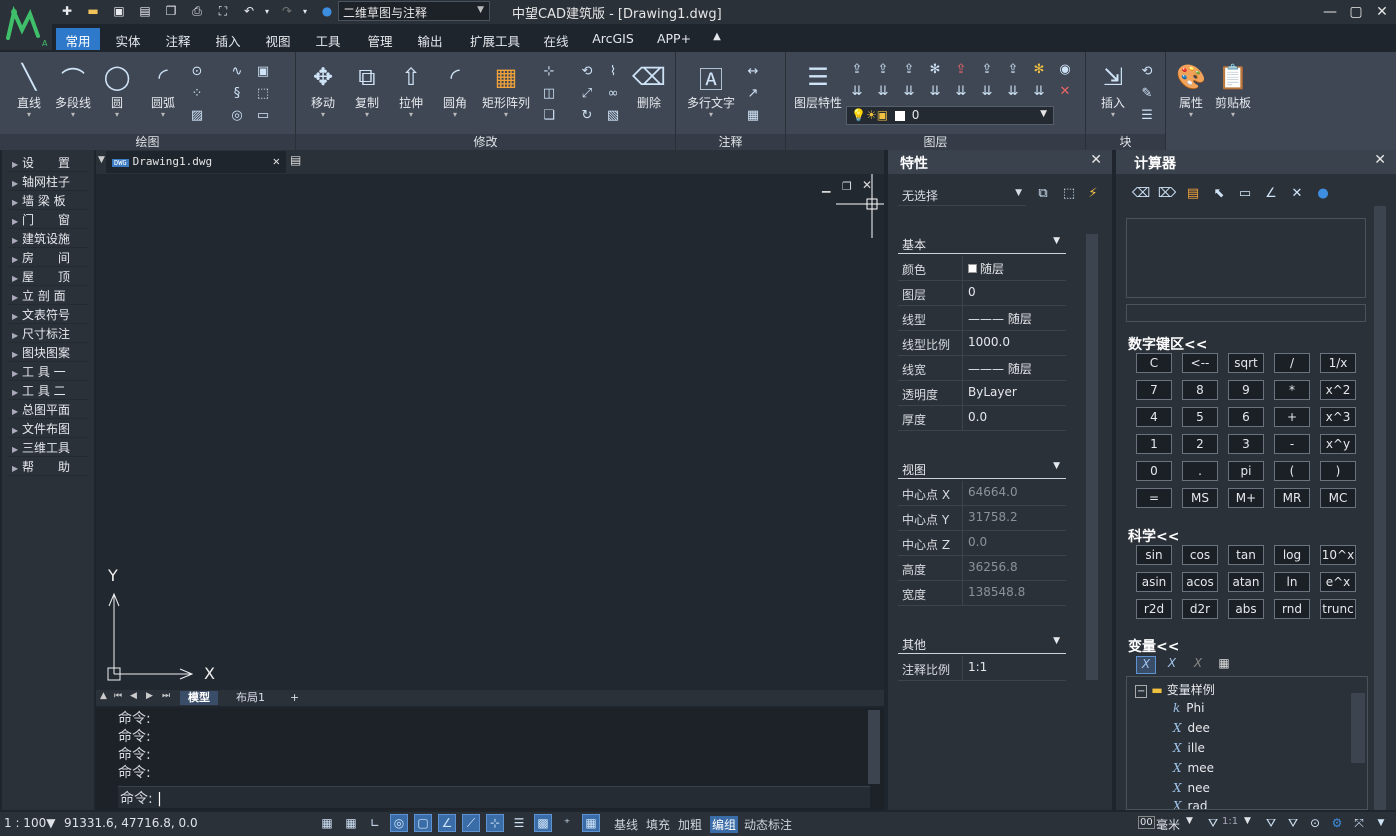 This screenshot has width=1396, height=836. Describe the element at coordinates (48, 391) in the screenshot. I see `palette-item: ▶ 工 具 二` at that location.